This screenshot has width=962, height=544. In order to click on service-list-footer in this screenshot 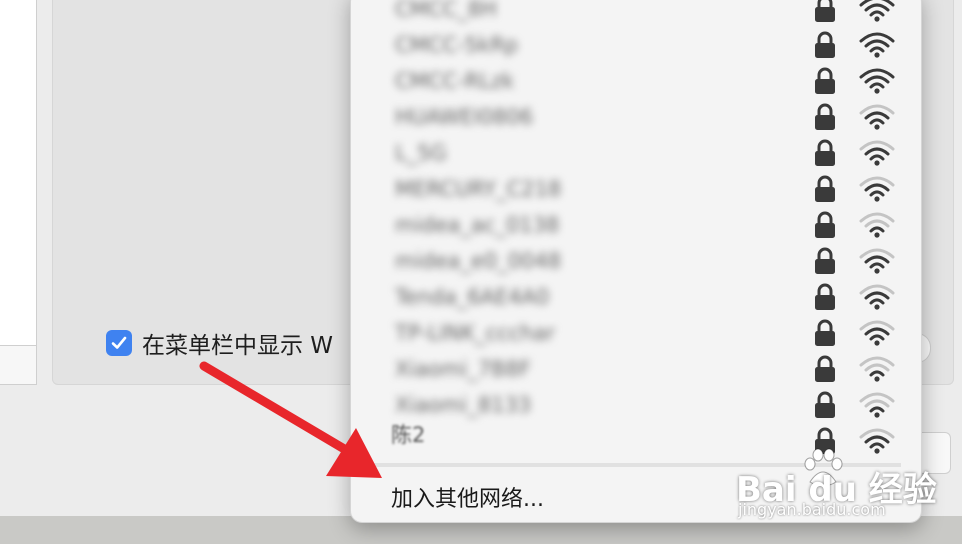, I will do `click(18, 365)`.